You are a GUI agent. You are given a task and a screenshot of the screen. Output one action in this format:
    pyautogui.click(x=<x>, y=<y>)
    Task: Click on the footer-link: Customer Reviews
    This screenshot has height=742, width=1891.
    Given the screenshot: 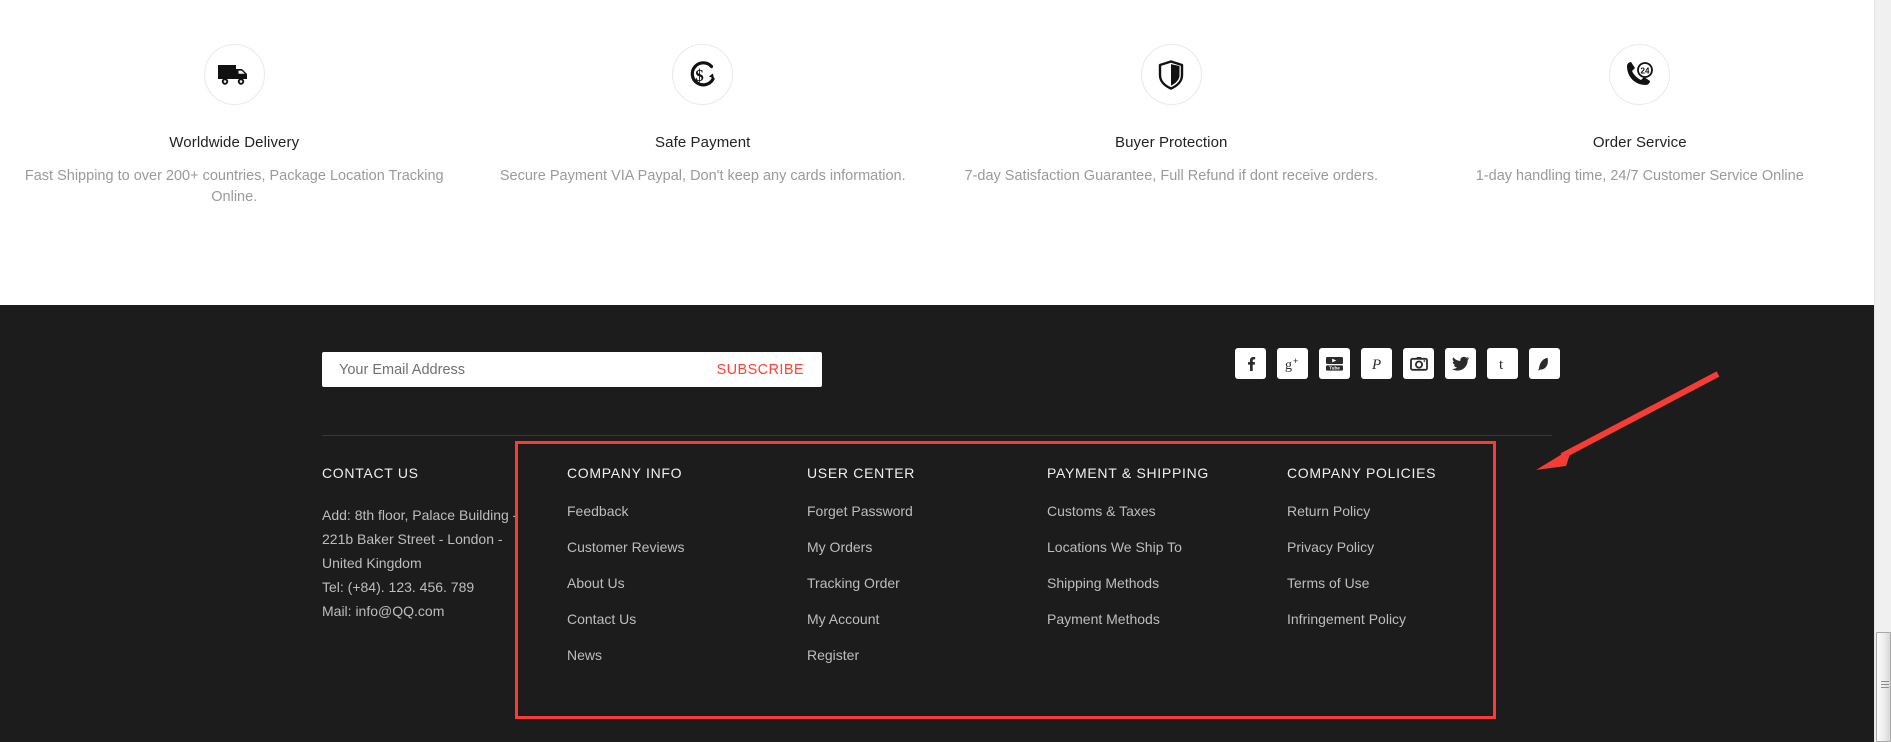 What is the action you would take?
    pyautogui.click(x=687, y=547)
    